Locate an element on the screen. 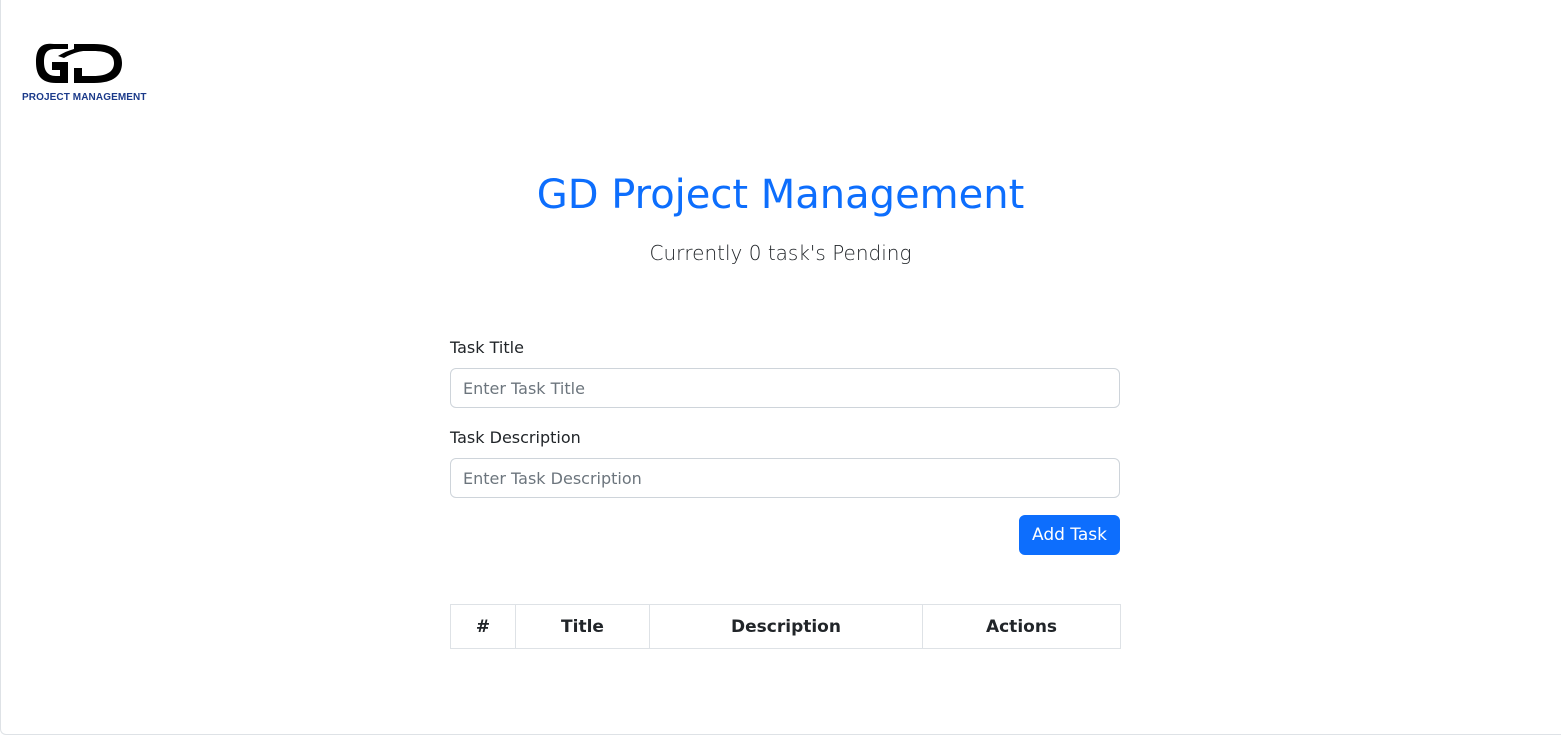 This screenshot has width=1561, height=735. task-form: Task Title Task Description Add Task is located at coordinates (785, 445).